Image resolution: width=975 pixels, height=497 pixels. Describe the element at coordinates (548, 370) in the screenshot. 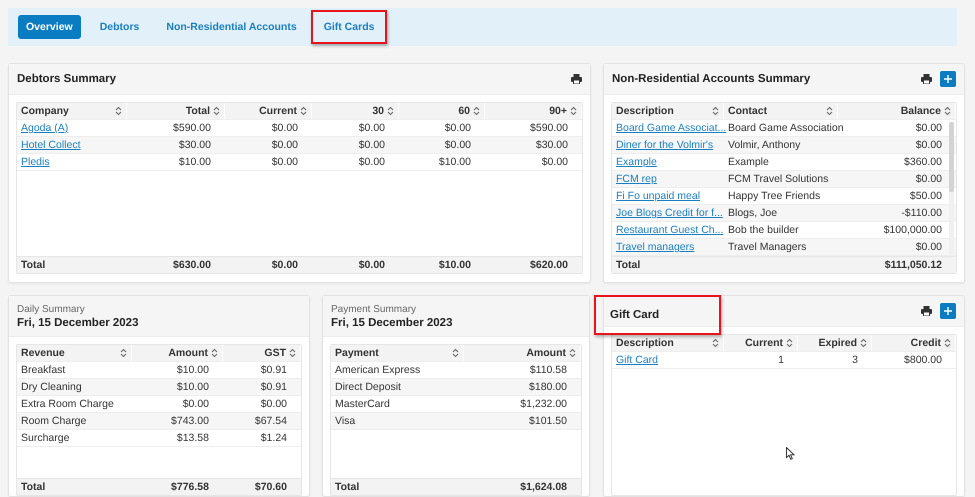

I see `table-cell: $110.58` at that location.